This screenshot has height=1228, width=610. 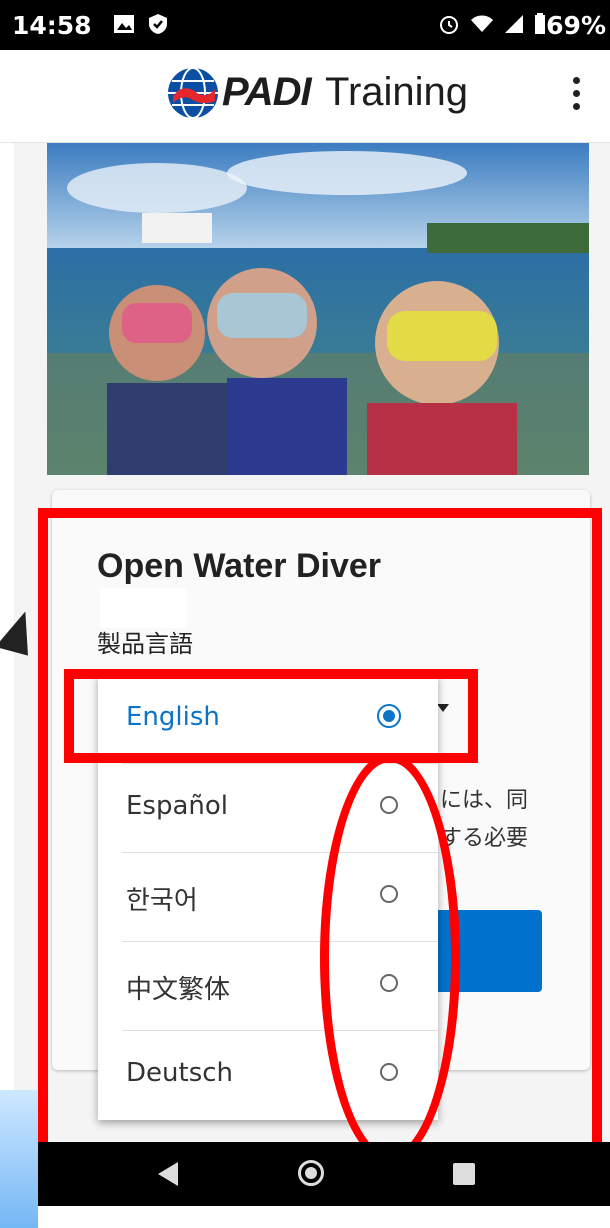 I want to click on status-bar: 14:58 69%, so click(x=305, y=25).